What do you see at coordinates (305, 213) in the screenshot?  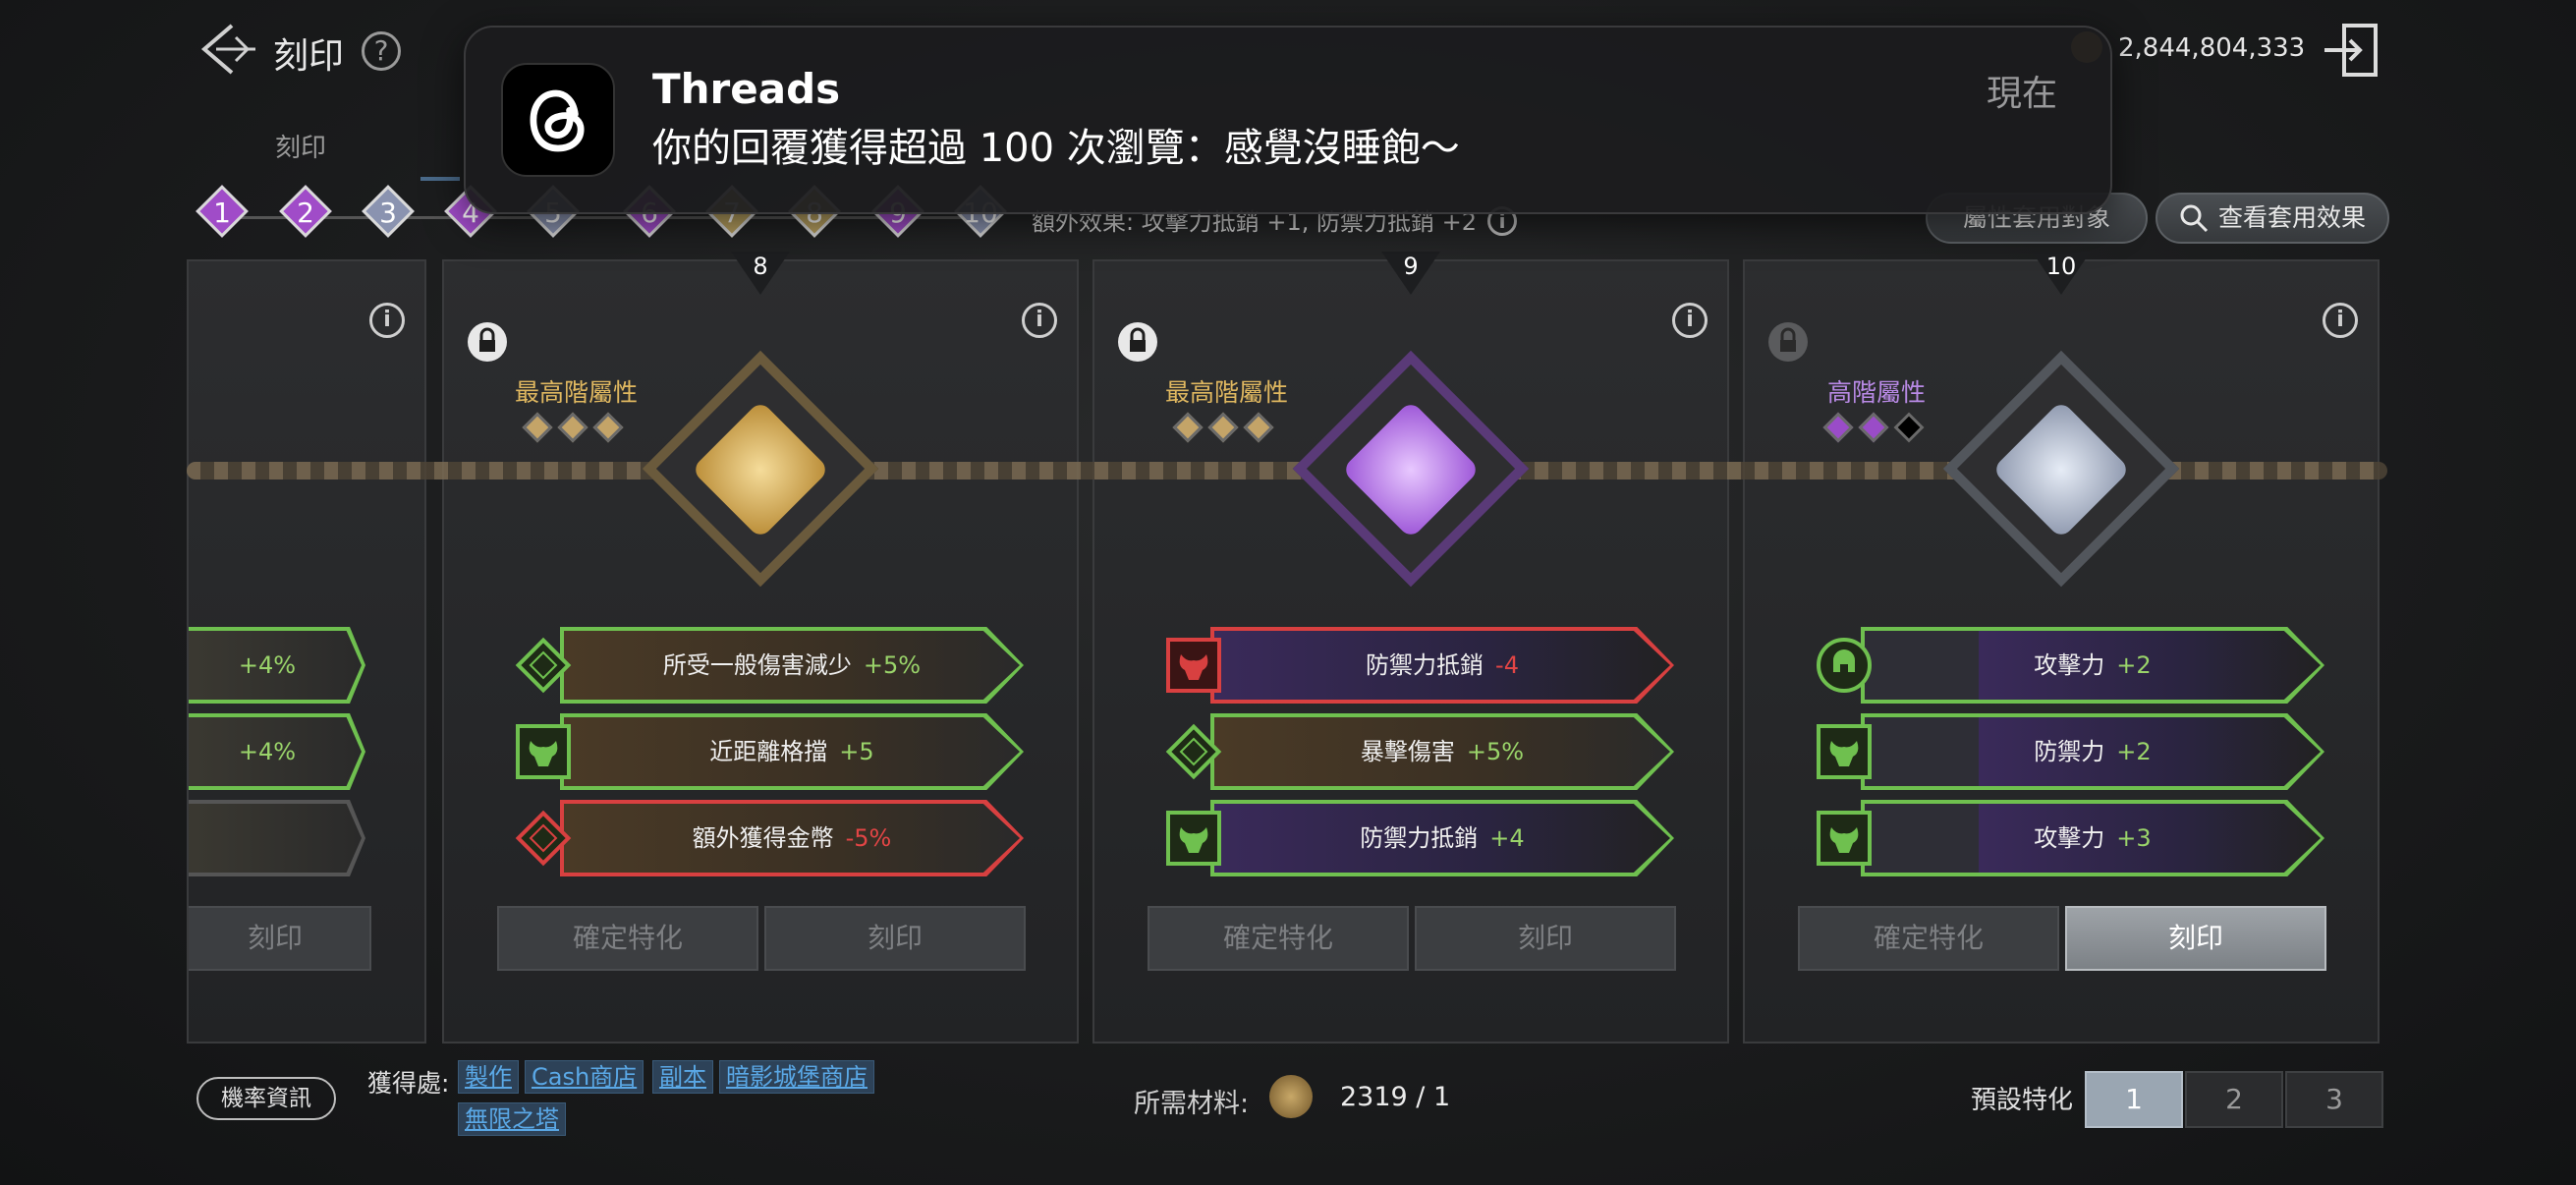 I see `stage-number: 2` at bounding box center [305, 213].